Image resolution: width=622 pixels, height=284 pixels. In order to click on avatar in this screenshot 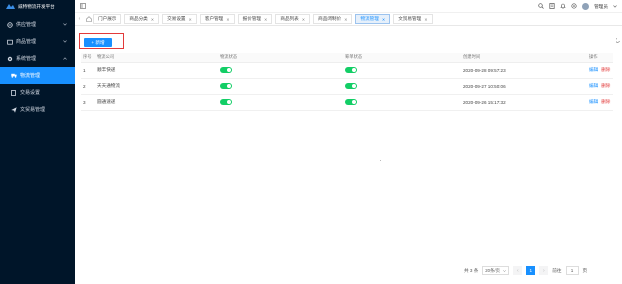, I will do `click(586, 6)`.